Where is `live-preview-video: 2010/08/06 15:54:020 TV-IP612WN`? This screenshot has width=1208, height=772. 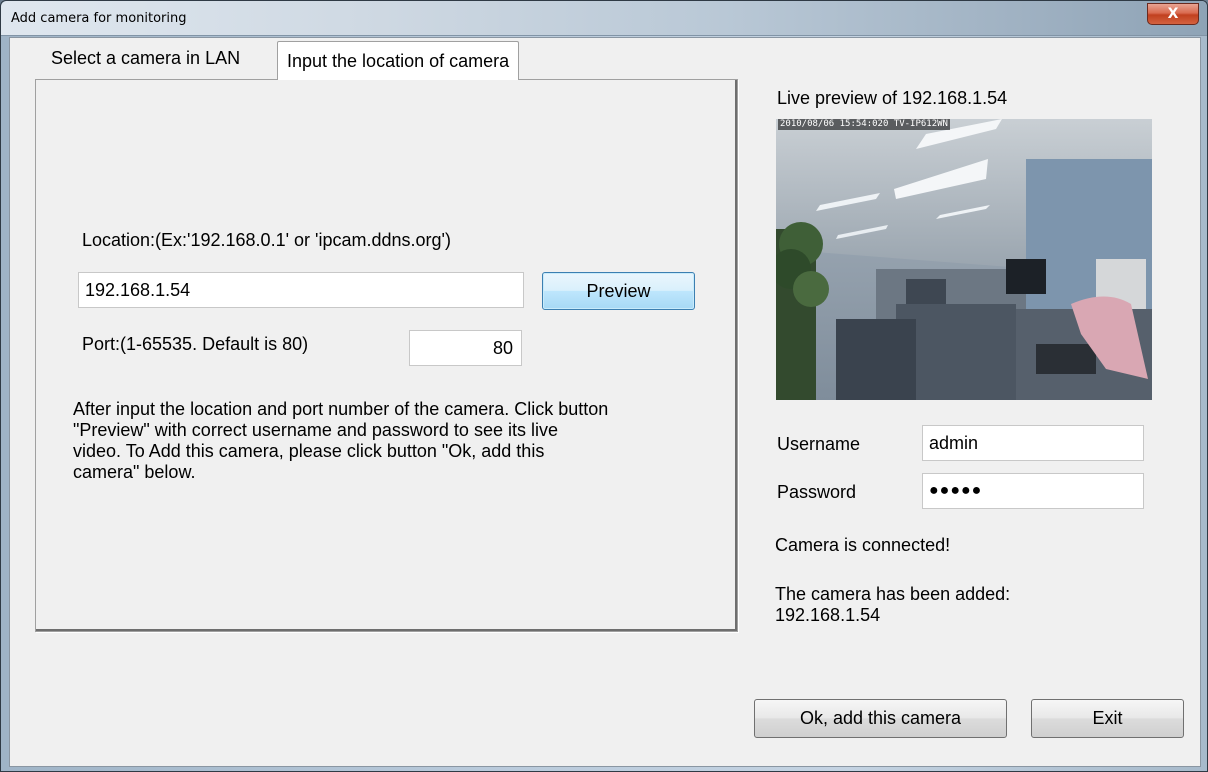
live-preview-video: 2010/08/06 15:54:020 TV-IP612WN is located at coordinates (964, 259).